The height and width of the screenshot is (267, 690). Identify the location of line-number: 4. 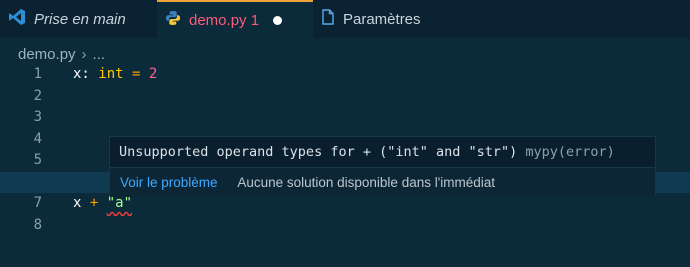
(37, 138).